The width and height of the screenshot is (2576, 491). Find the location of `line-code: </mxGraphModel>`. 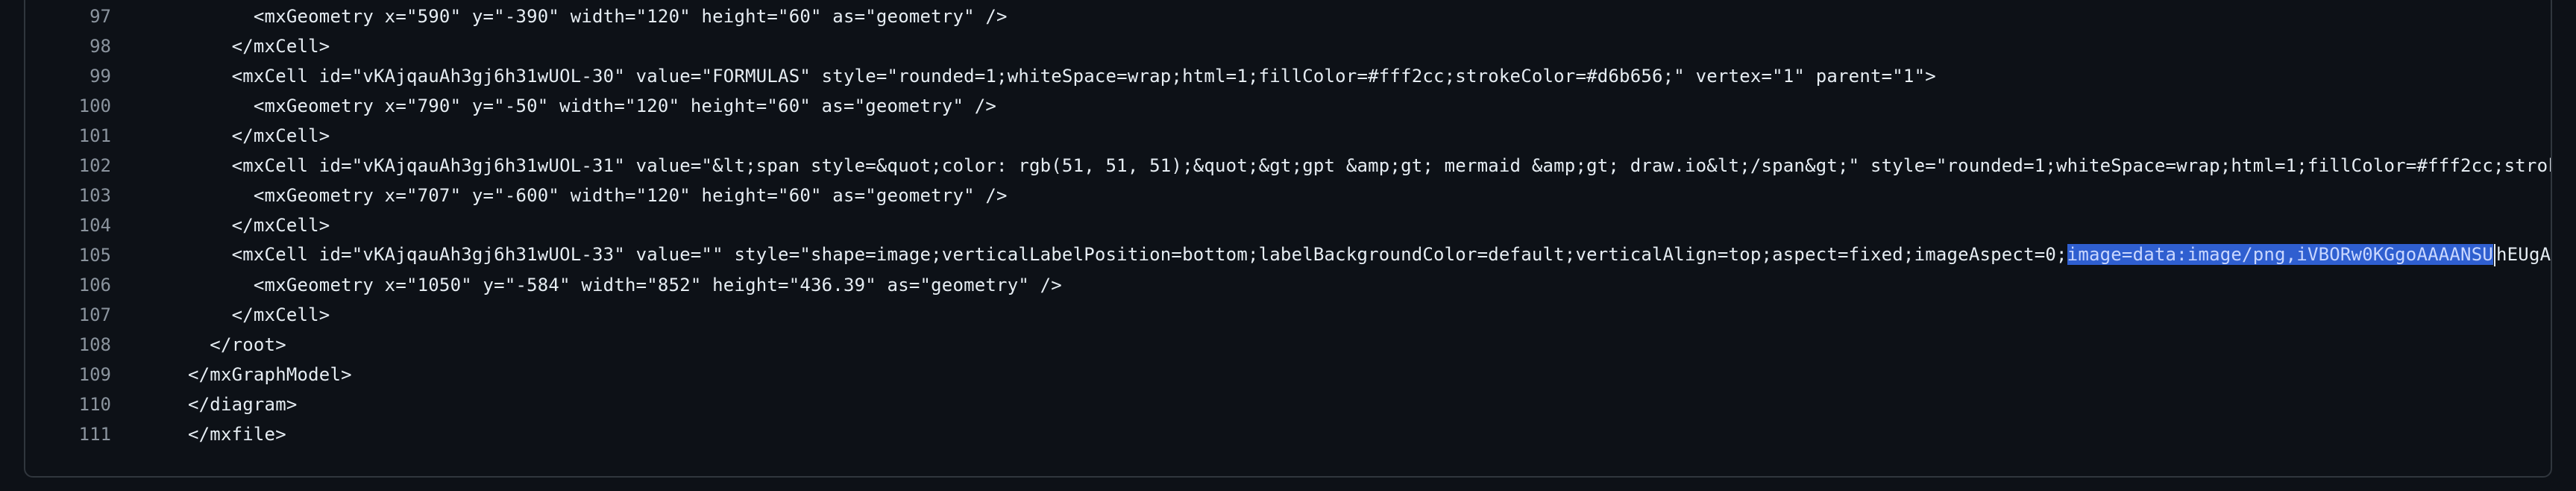

line-code: </mxGraphModel> is located at coordinates (270, 374).